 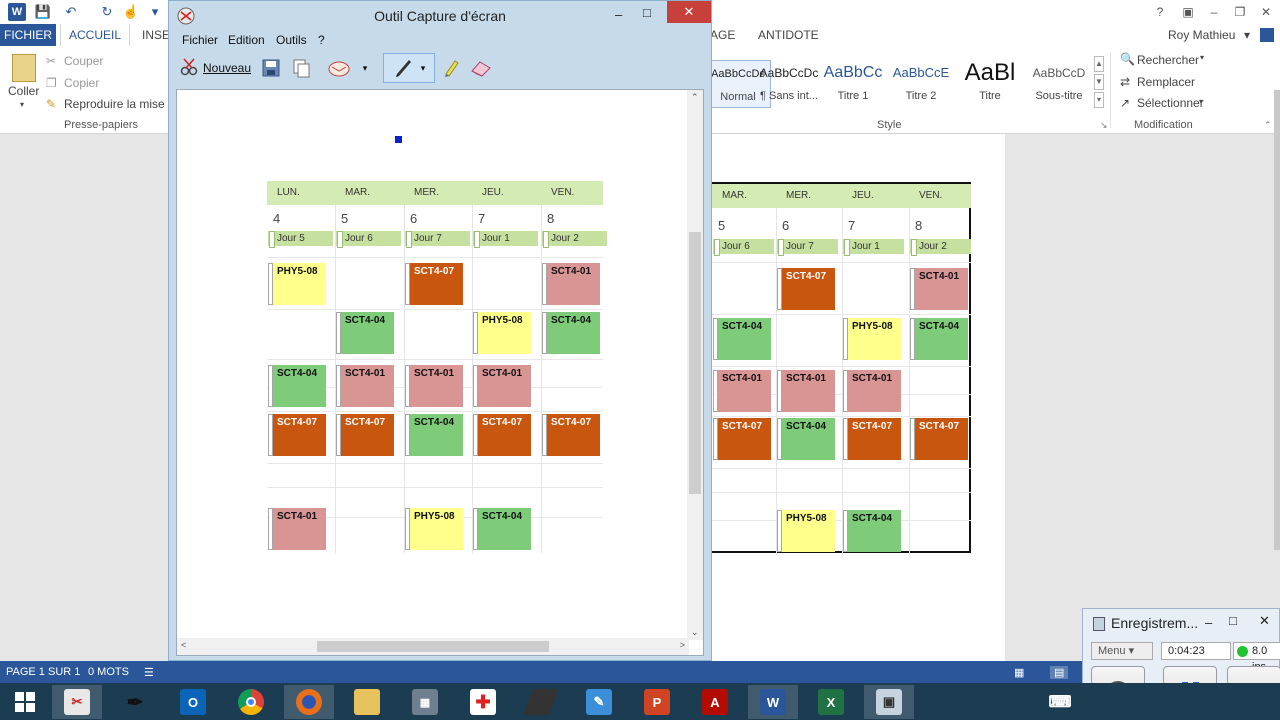 I want to click on restore-icon: ❐, so click(x=1240, y=12).